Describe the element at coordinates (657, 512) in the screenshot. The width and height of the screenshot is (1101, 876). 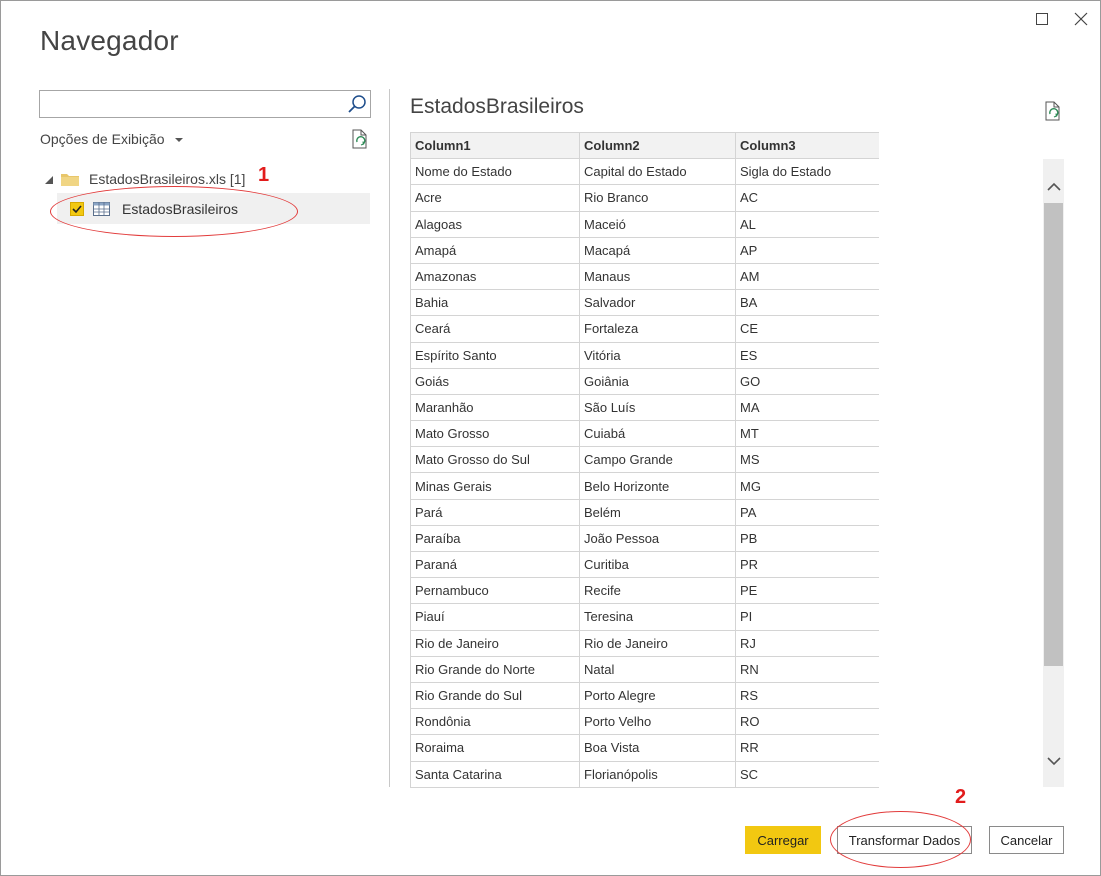
I see `table-cell: Belém` at that location.